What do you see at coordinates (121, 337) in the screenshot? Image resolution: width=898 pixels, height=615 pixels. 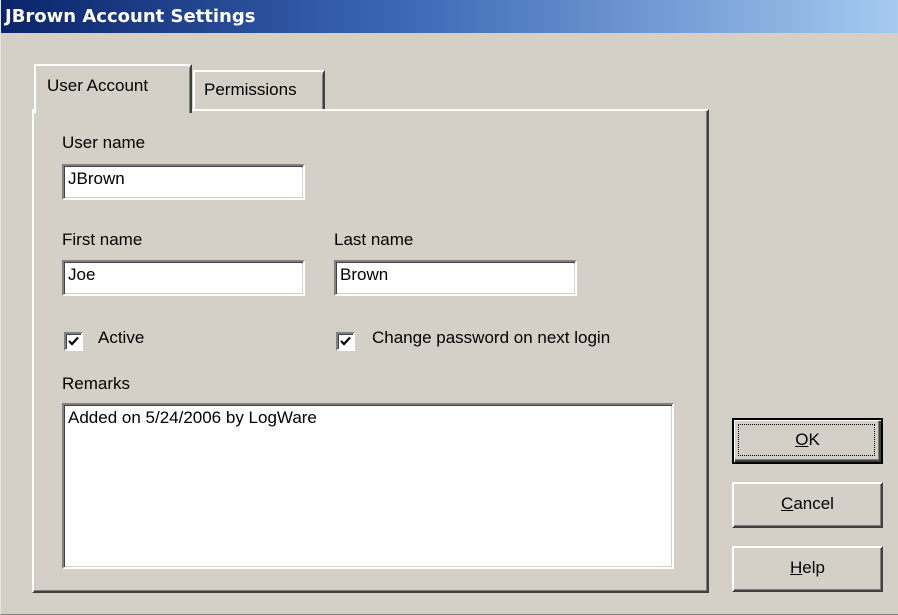 I see `active-label: Active` at bounding box center [121, 337].